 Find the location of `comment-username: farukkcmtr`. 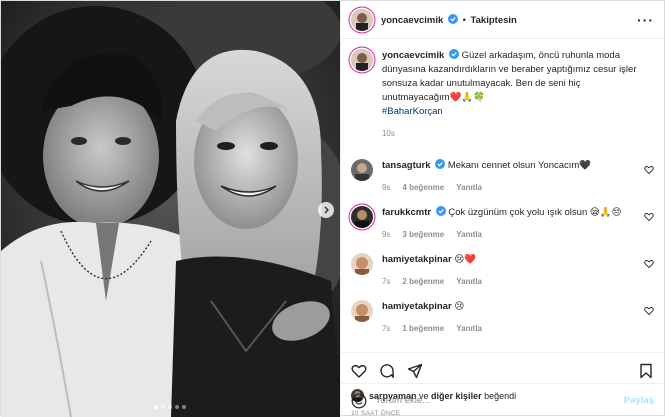

comment-username: farukkcmtr is located at coordinates (406, 212).